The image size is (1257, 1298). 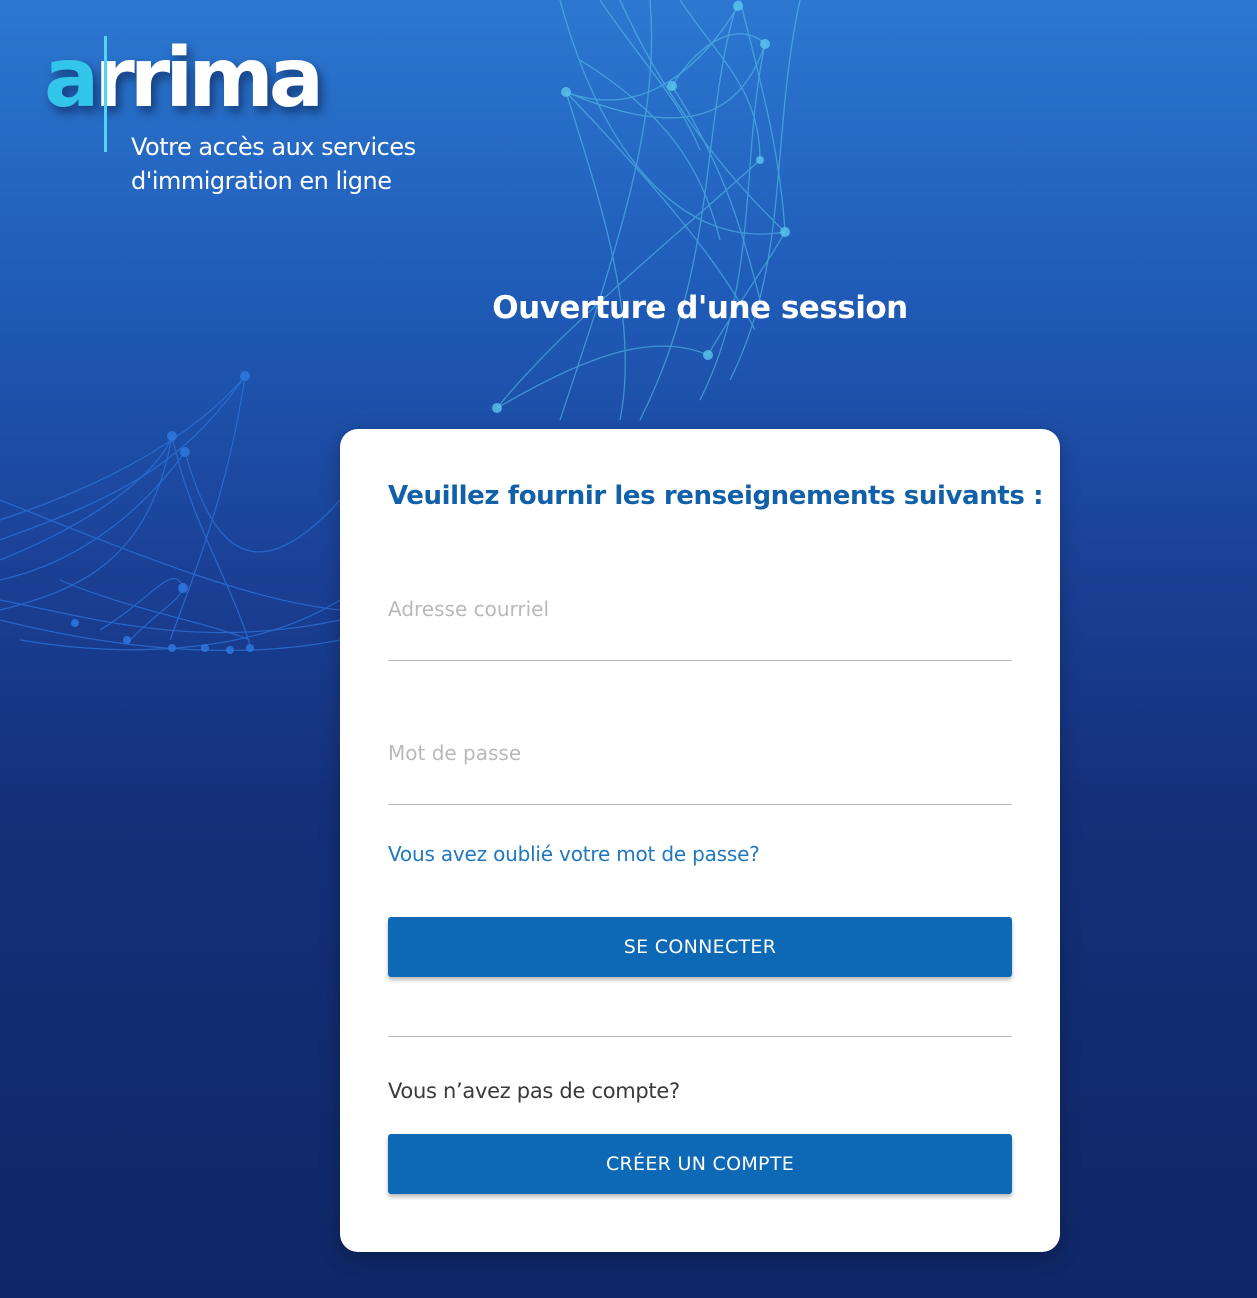 I want to click on logo-wordmark-accent: a, so click(x=71, y=78).